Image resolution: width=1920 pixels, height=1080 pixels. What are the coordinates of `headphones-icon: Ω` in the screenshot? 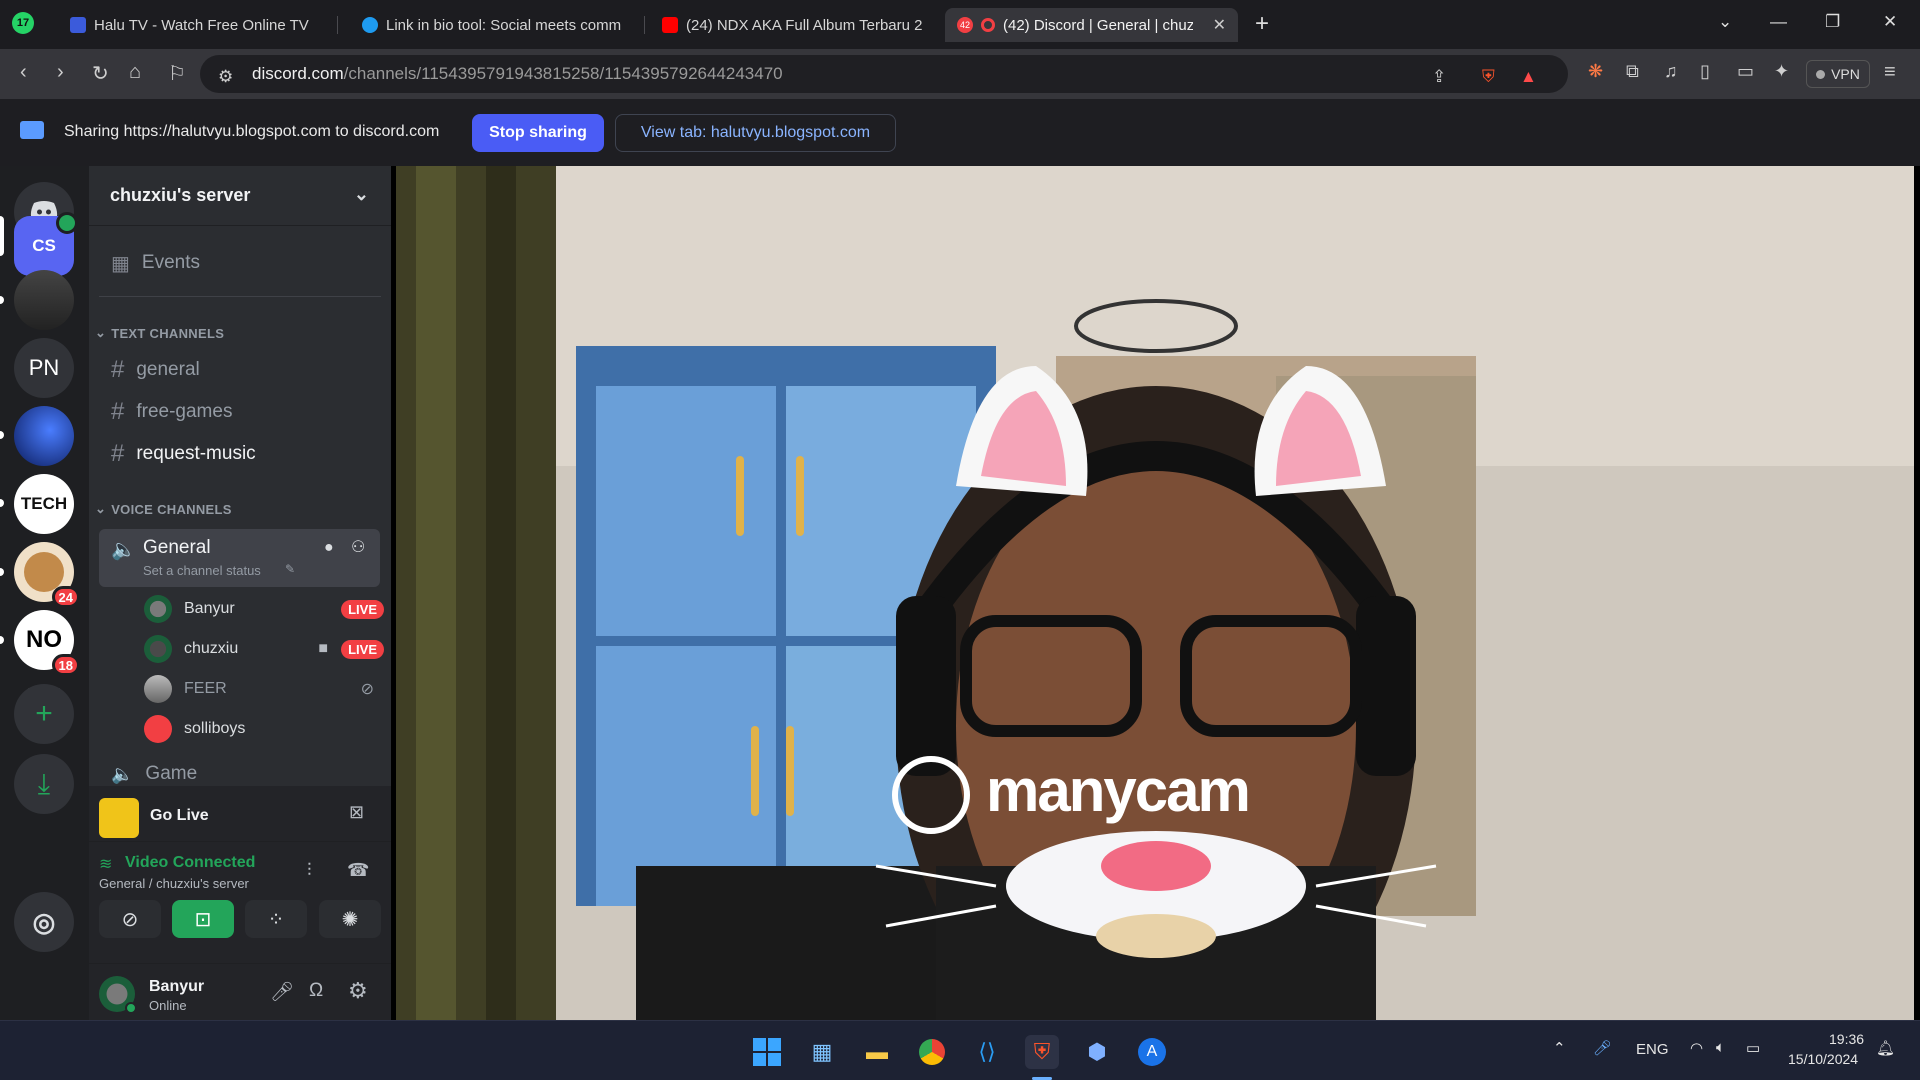 It's located at (316, 991).